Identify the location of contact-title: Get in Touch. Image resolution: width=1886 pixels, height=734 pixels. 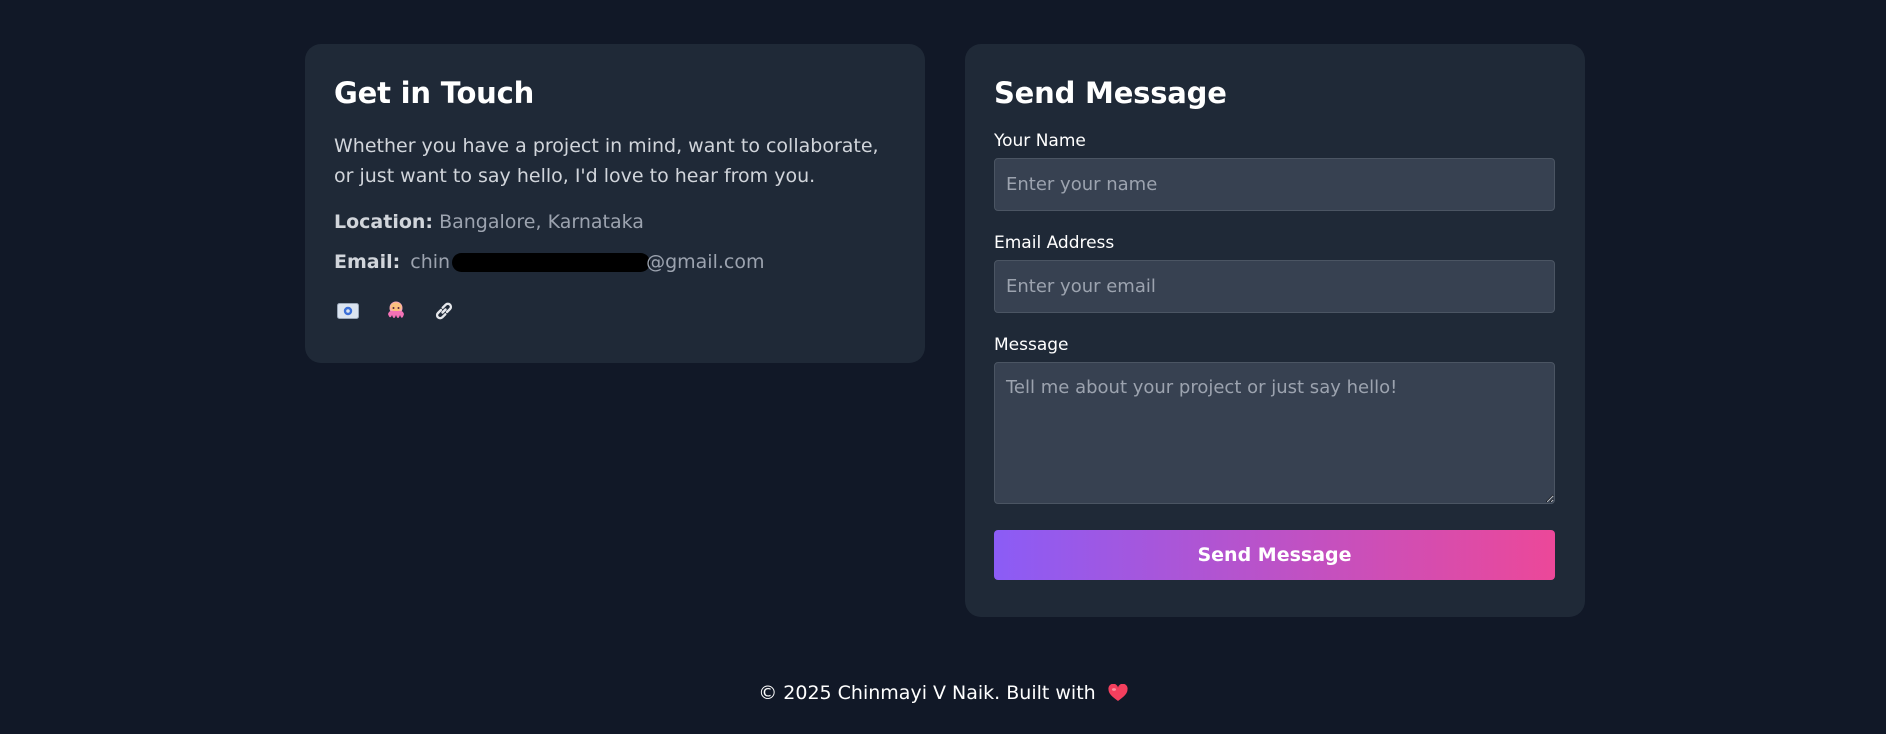
(434, 93).